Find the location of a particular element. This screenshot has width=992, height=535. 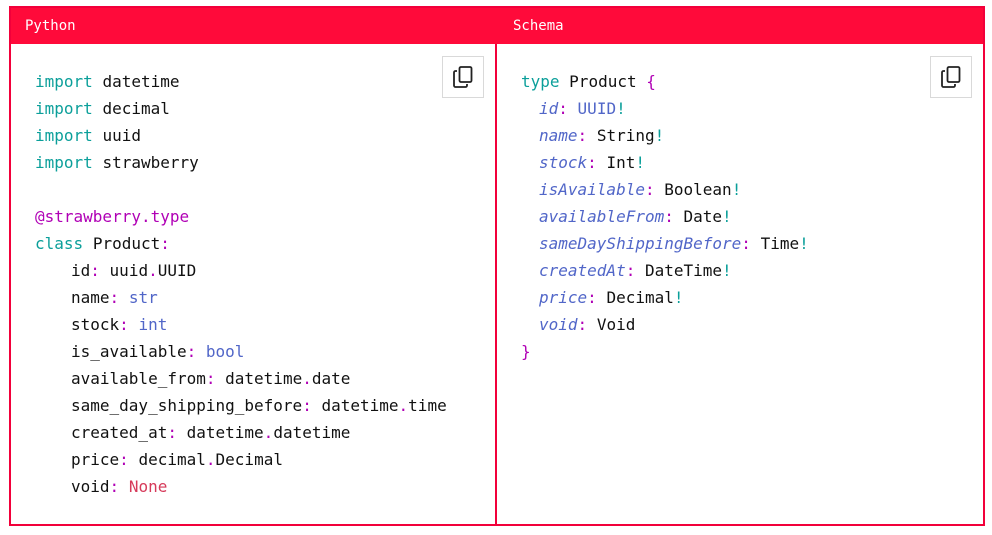

code-line: @strawberry.type is located at coordinates (265, 216).